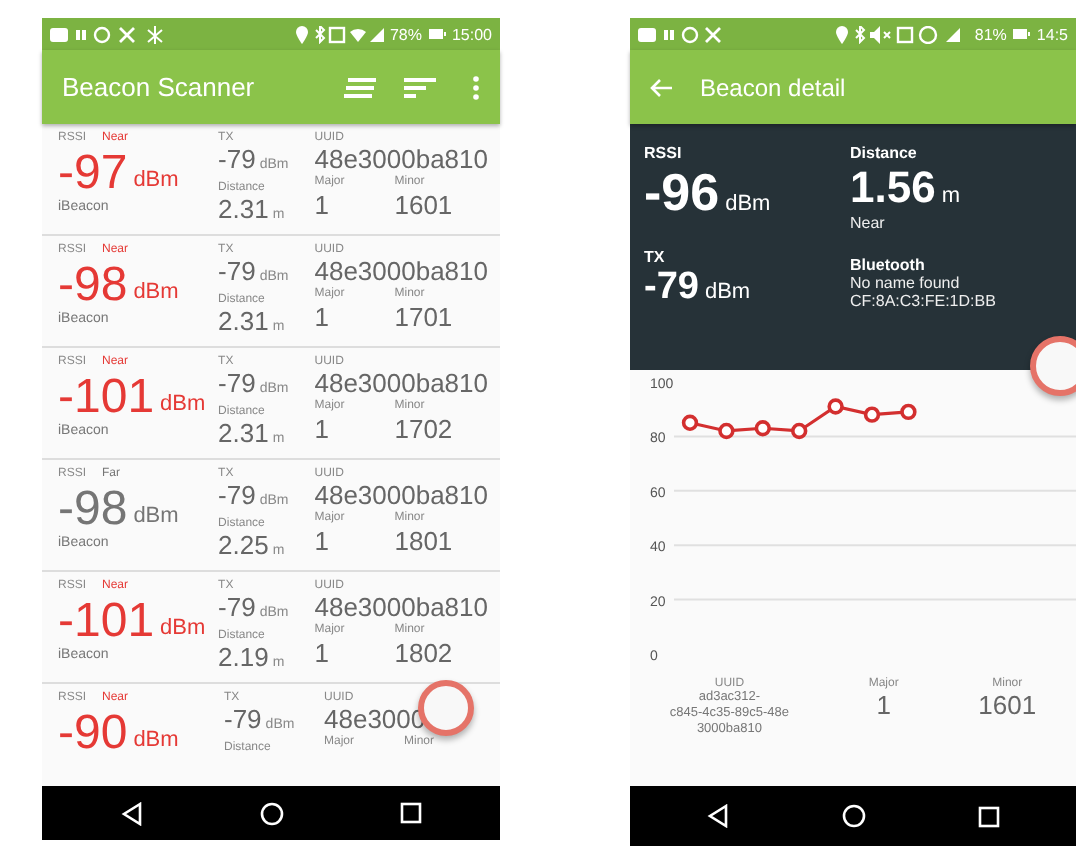 The image size is (1076, 846). I want to click on bluetooth-label: Bluetooth, so click(888, 265).